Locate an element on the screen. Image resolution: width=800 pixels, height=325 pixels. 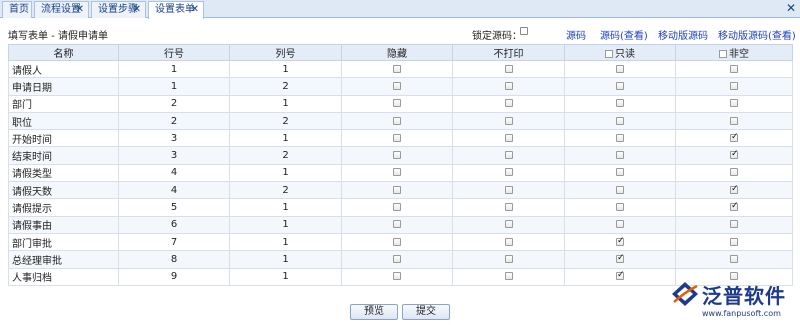
source-view-link: 源码(查看) is located at coordinates (624, 34).